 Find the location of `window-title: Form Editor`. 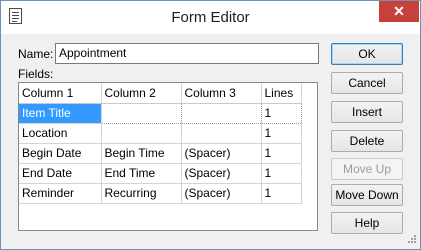

window-title: Form Editor is located at coordinates (210, 17).